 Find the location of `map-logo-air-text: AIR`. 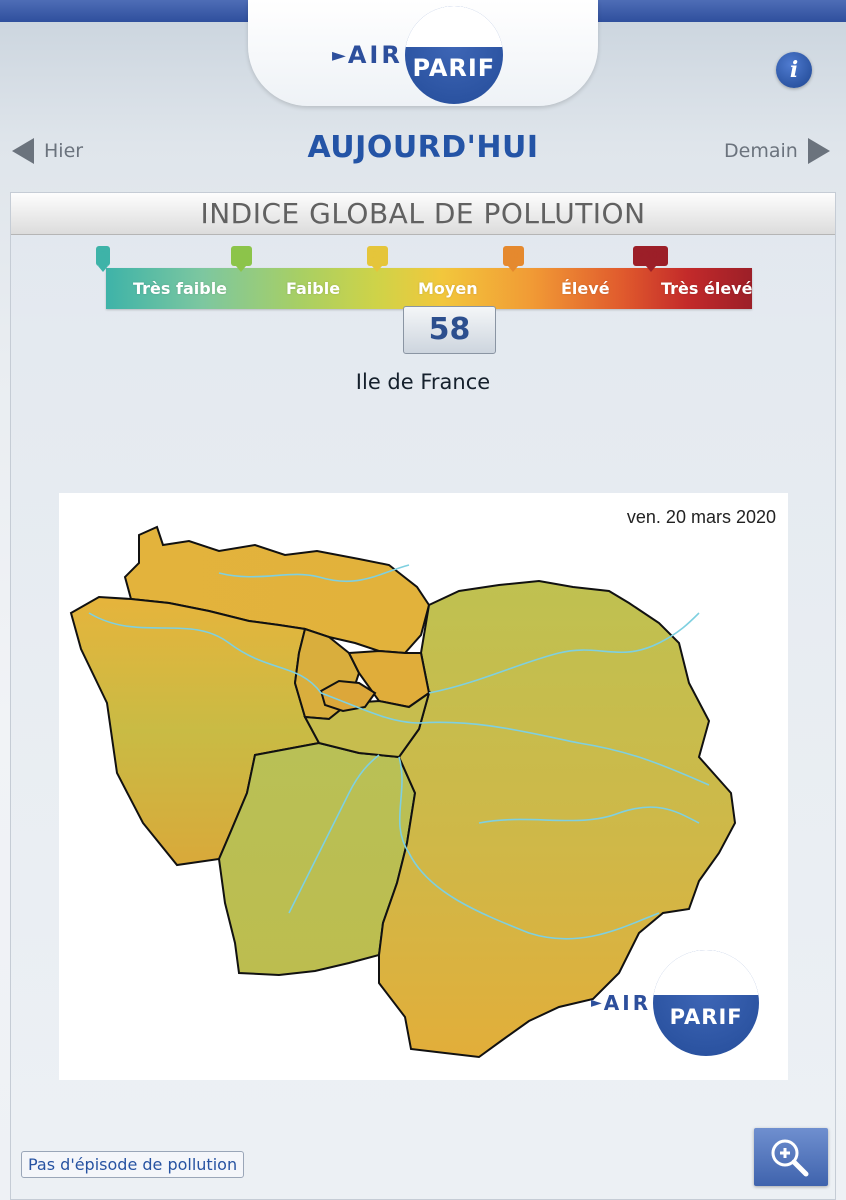

map-logo-air-text: AIR is located at coordinates (627, 1003).